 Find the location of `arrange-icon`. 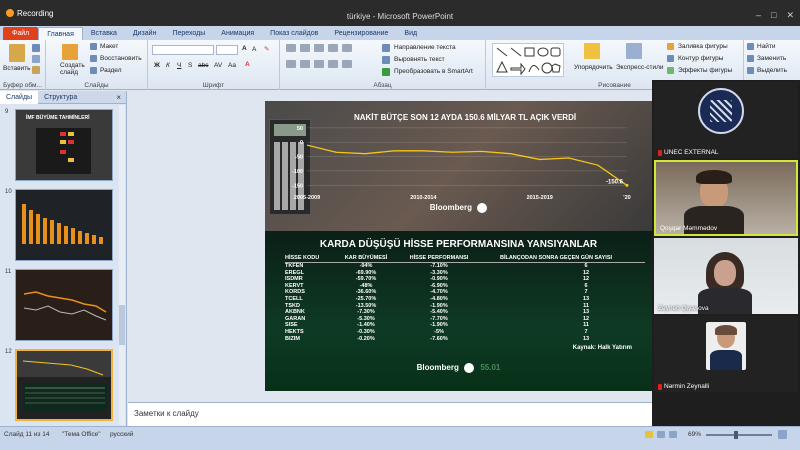

arrange-icon is located at coordinates (592, 51).